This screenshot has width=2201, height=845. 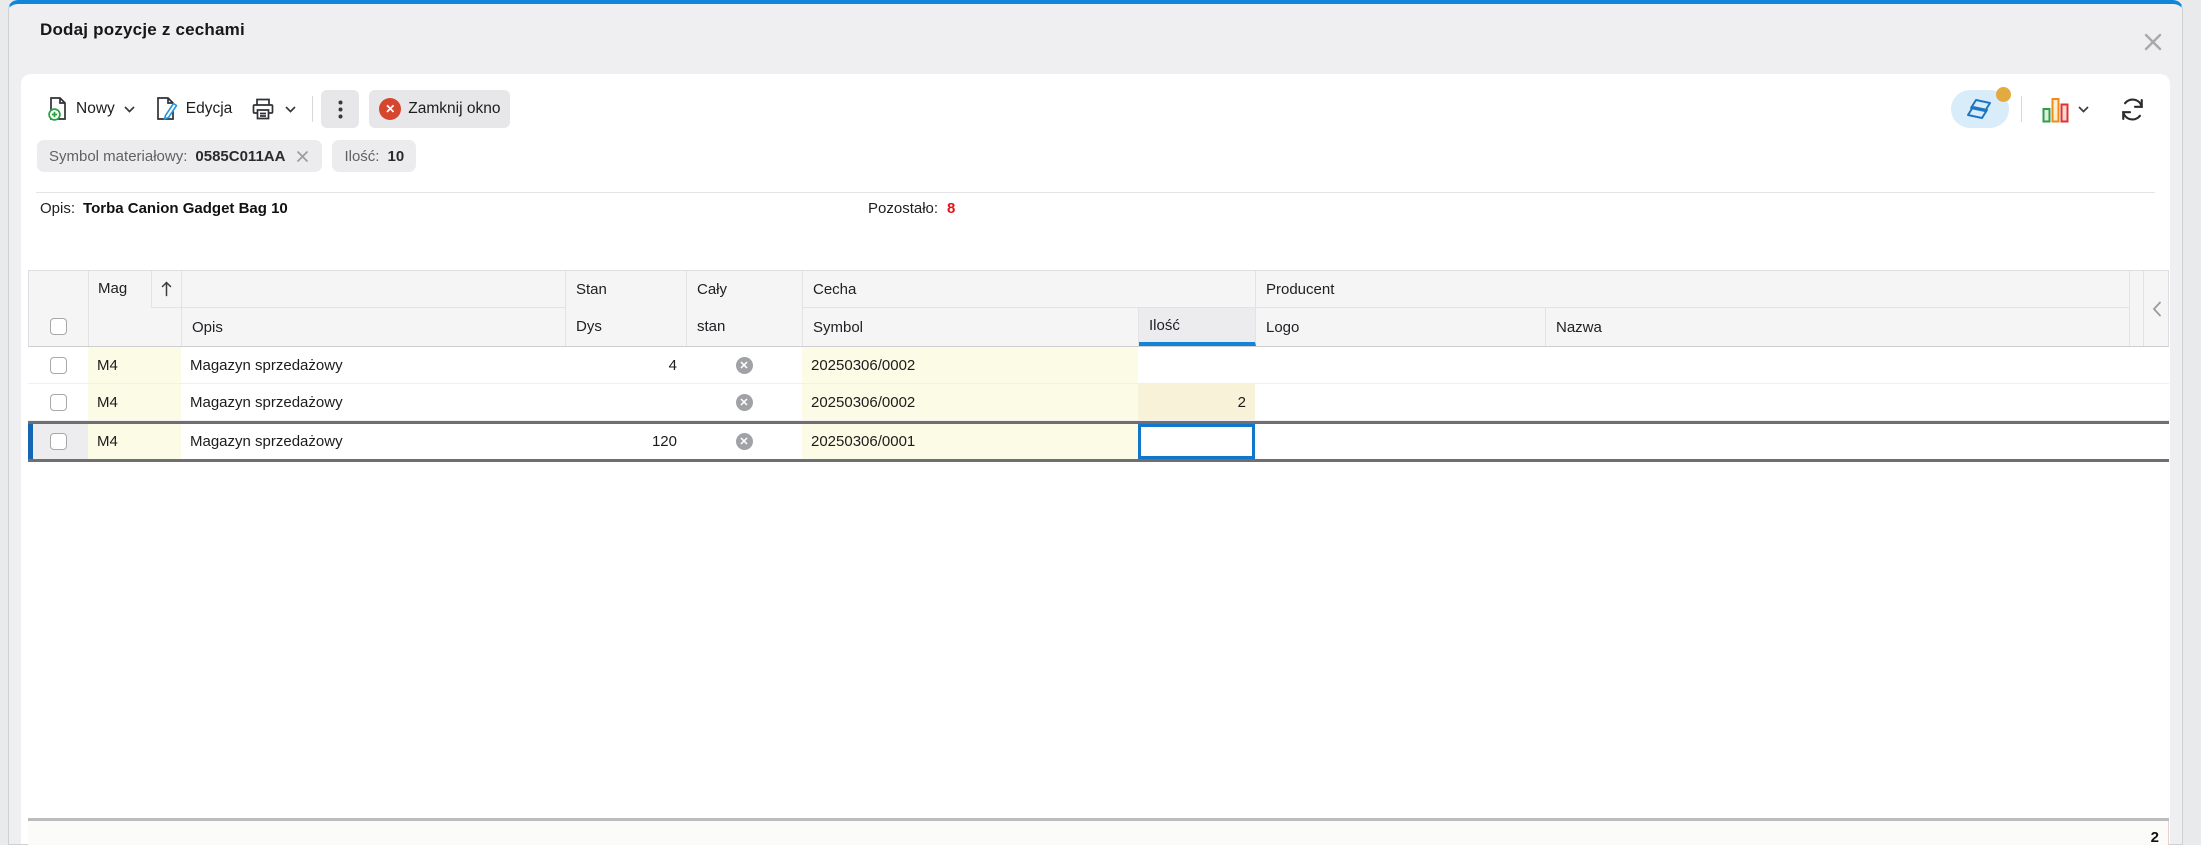 I want to click on filter-value: 10, so click(x=396, y=156).